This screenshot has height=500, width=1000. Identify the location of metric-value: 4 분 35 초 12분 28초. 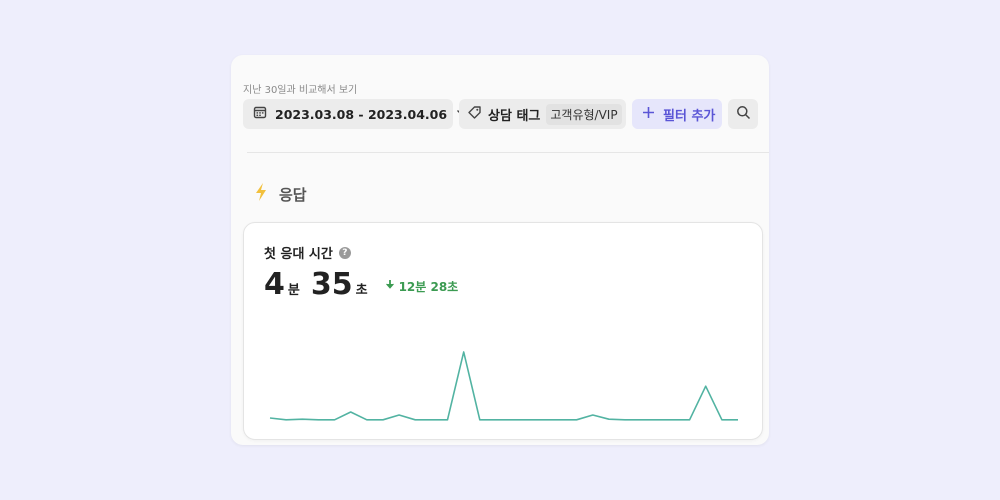
(361, 284).